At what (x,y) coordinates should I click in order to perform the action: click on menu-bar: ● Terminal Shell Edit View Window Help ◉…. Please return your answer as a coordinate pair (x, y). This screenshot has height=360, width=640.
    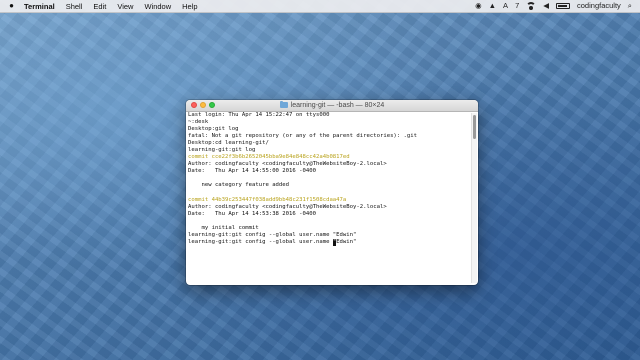
    Looking at the image, I should click on (320, 6).